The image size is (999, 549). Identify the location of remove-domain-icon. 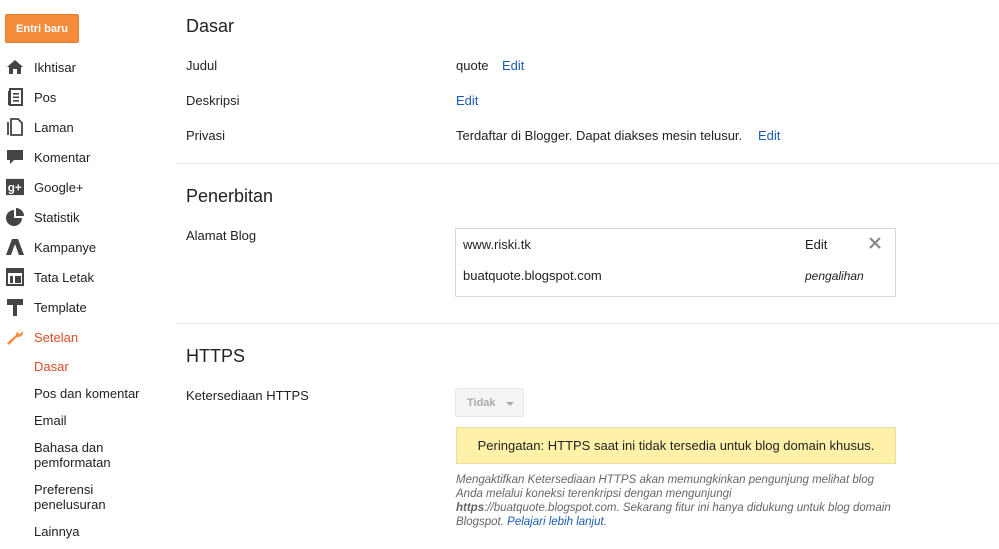
(875, 244).